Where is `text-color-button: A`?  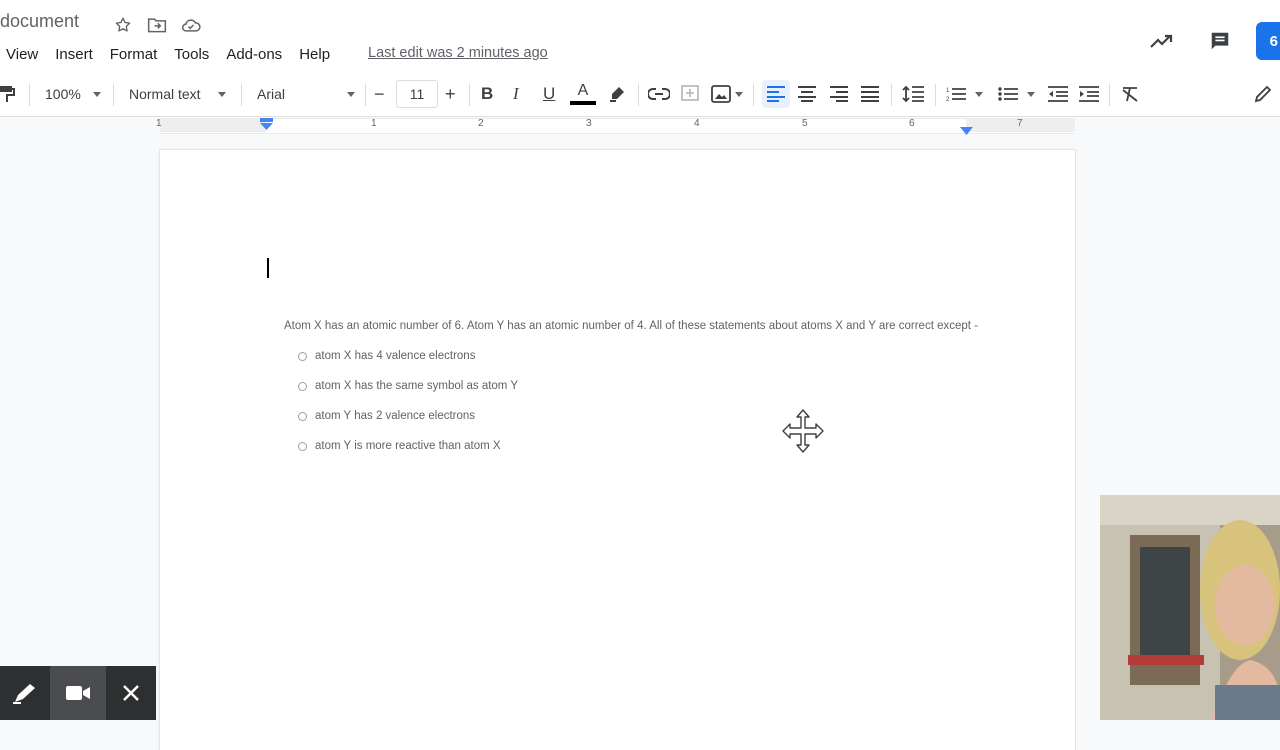 text-color-button: A is located at coordinates (583, 94).